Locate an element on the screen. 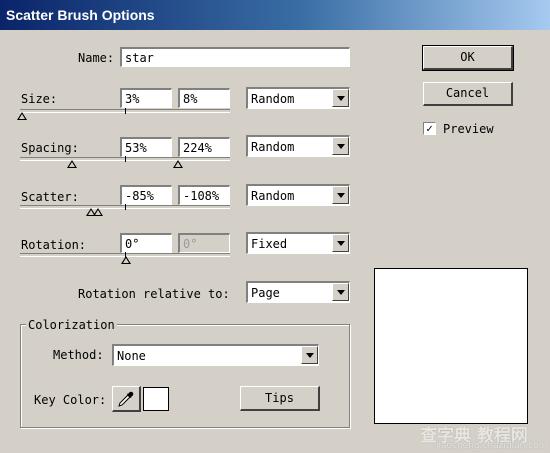 The image size is (550, 453). eyedropper-icon is located at coordinates (126, 399).